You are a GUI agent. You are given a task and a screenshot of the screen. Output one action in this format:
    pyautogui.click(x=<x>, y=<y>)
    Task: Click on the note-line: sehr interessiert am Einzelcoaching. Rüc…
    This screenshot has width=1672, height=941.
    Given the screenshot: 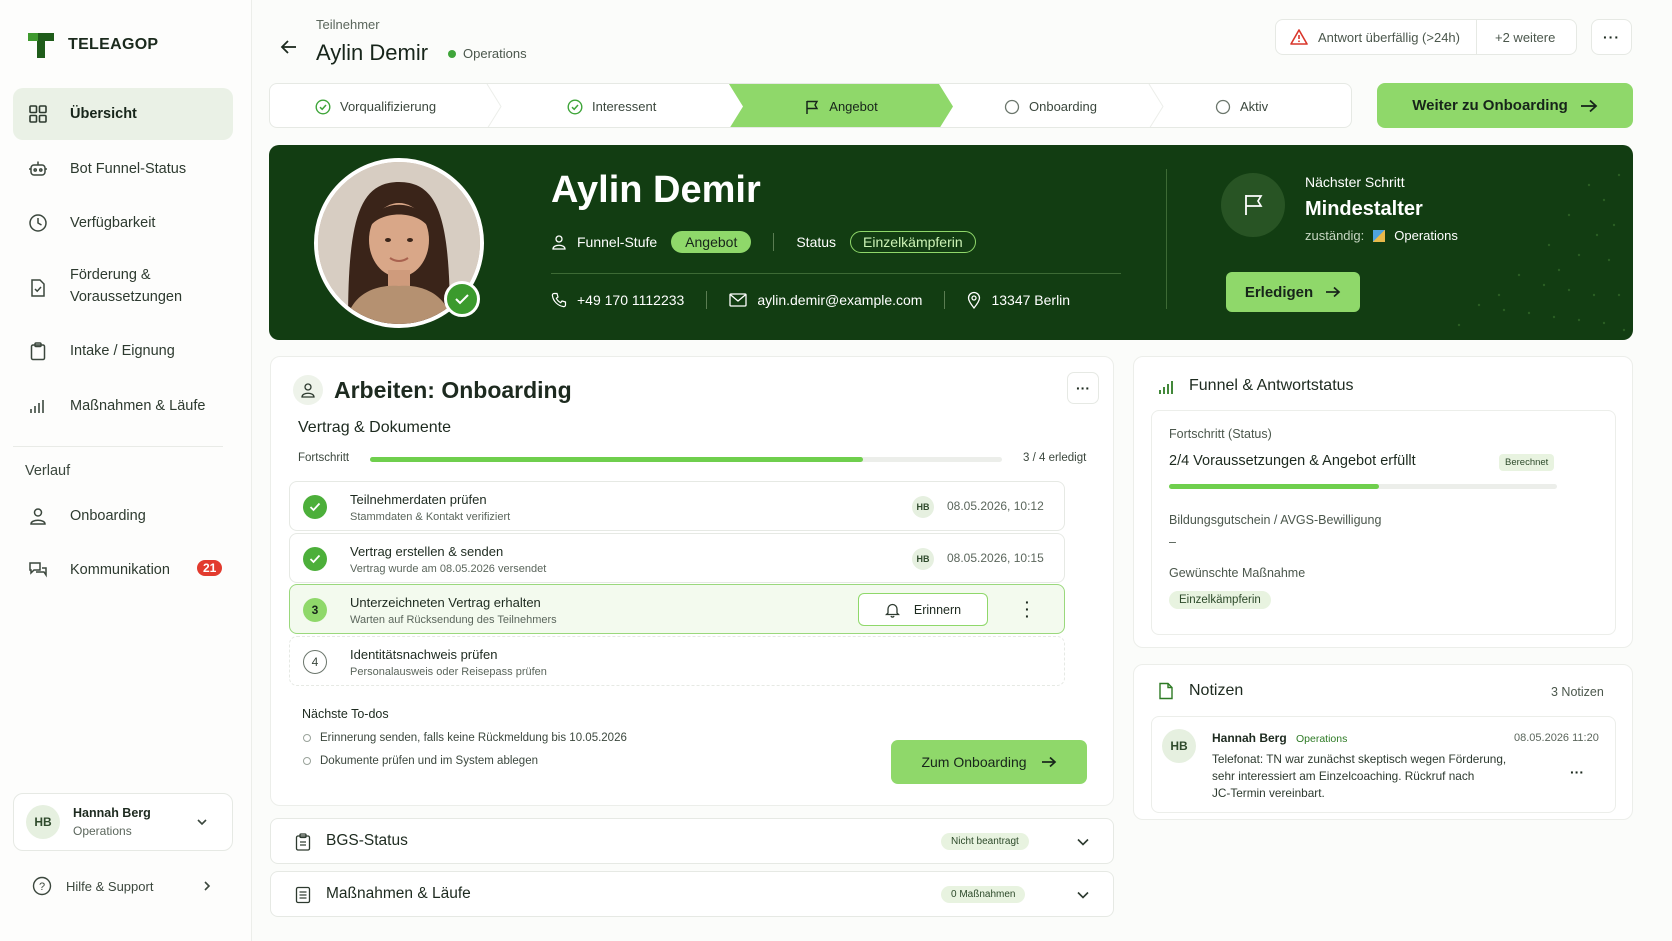 What is the action you would take?
    pyautogui.click(x=1343, y=776)
    